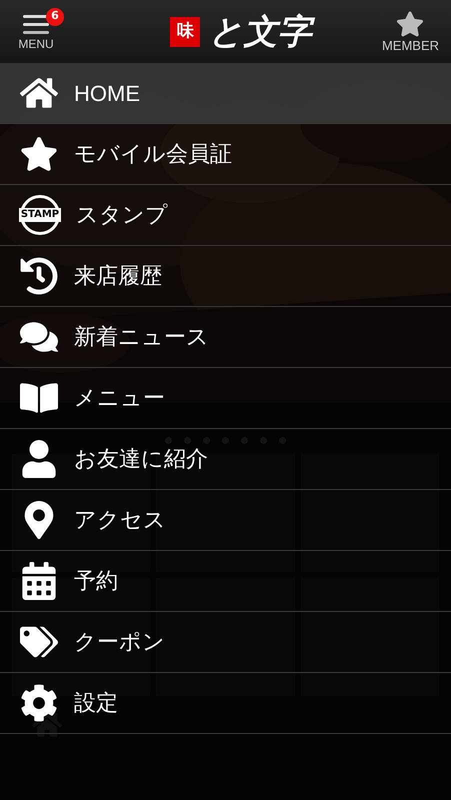  Describe the element at coordinates (225, 703) in the screenshot. I see `menu-item: 設定` at that location.